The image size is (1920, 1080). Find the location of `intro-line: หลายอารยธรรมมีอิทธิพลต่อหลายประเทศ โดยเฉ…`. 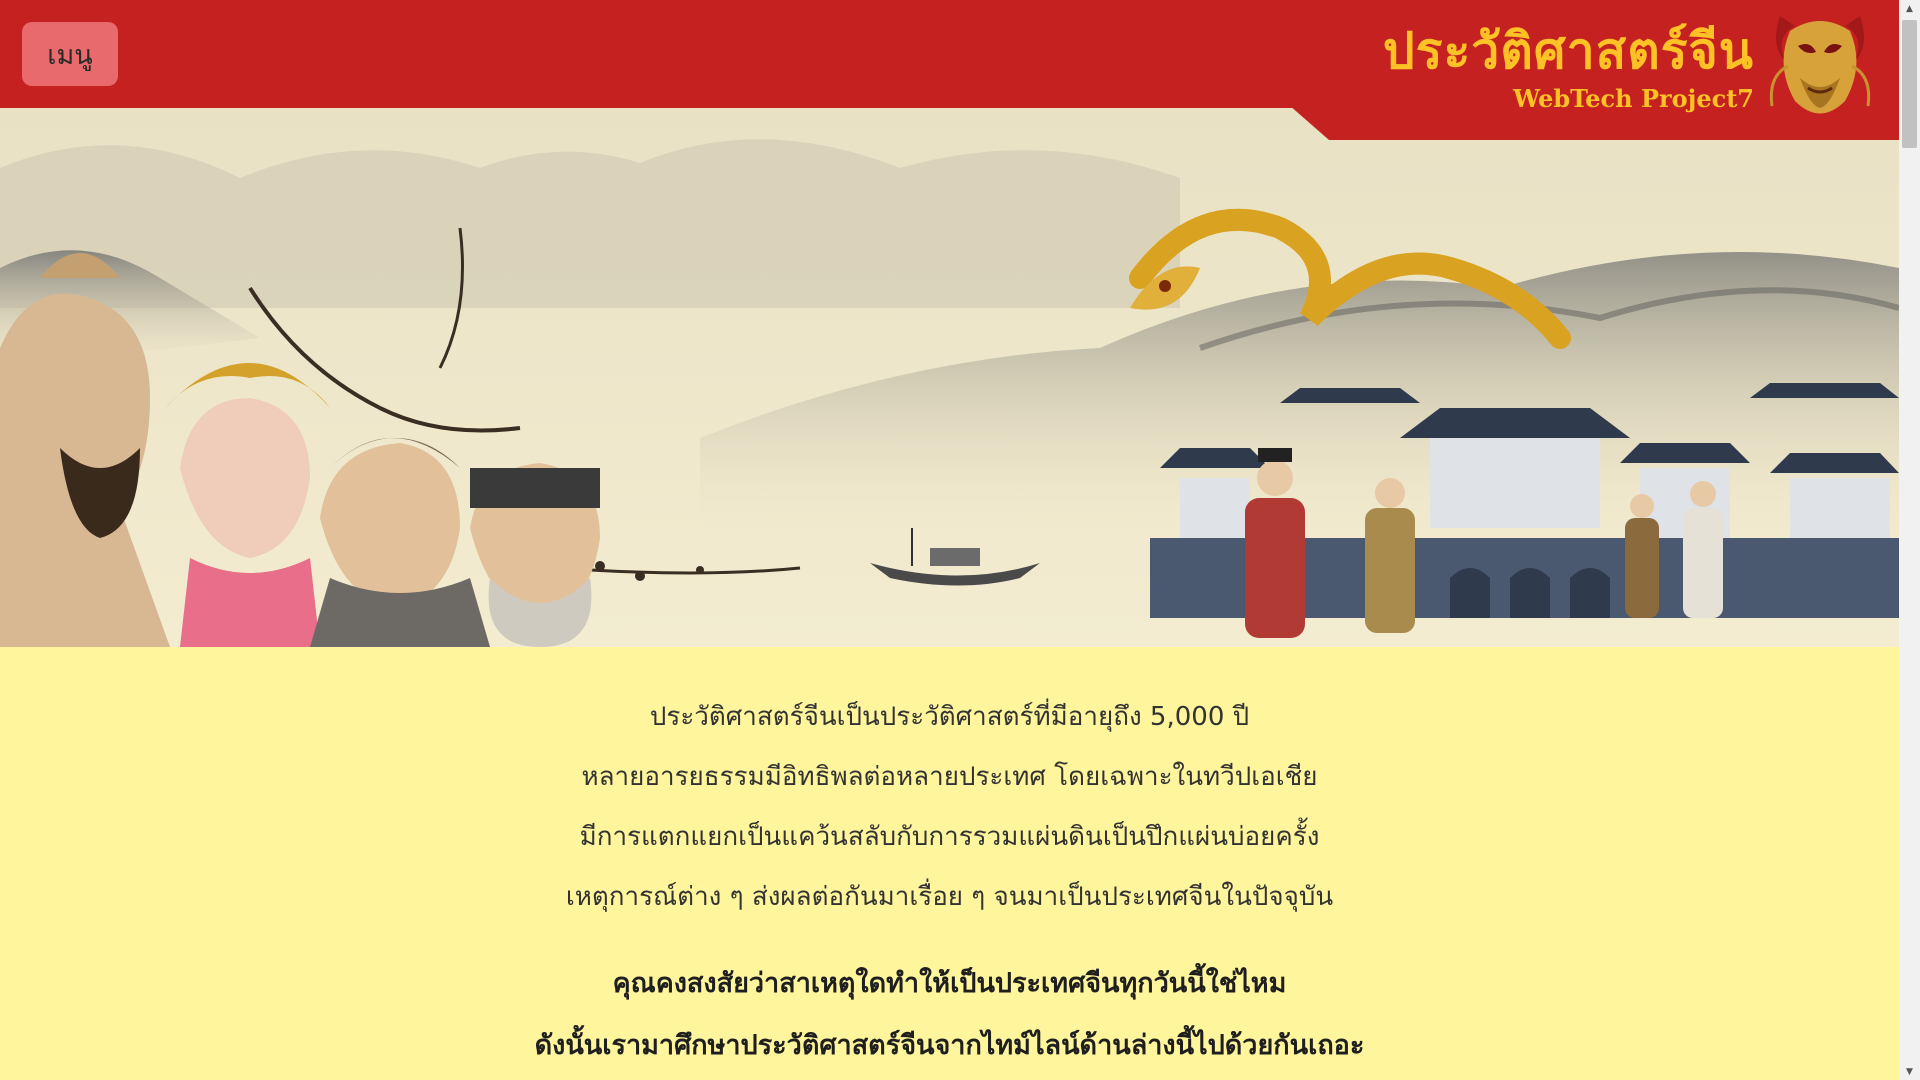

intro-line: หลายอารยธรรมมีอิทธิพลต่อหลายประเทศ โดยเฉ… is located at coordinates (949, 777).